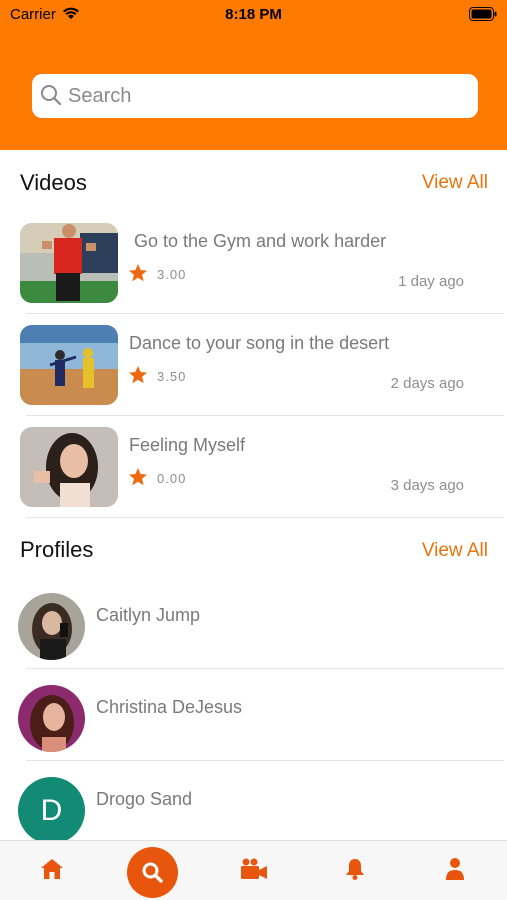 The height and width of the screenshot is (900, 507). I want to click on search-placeholder: Search, so click(100, 96).